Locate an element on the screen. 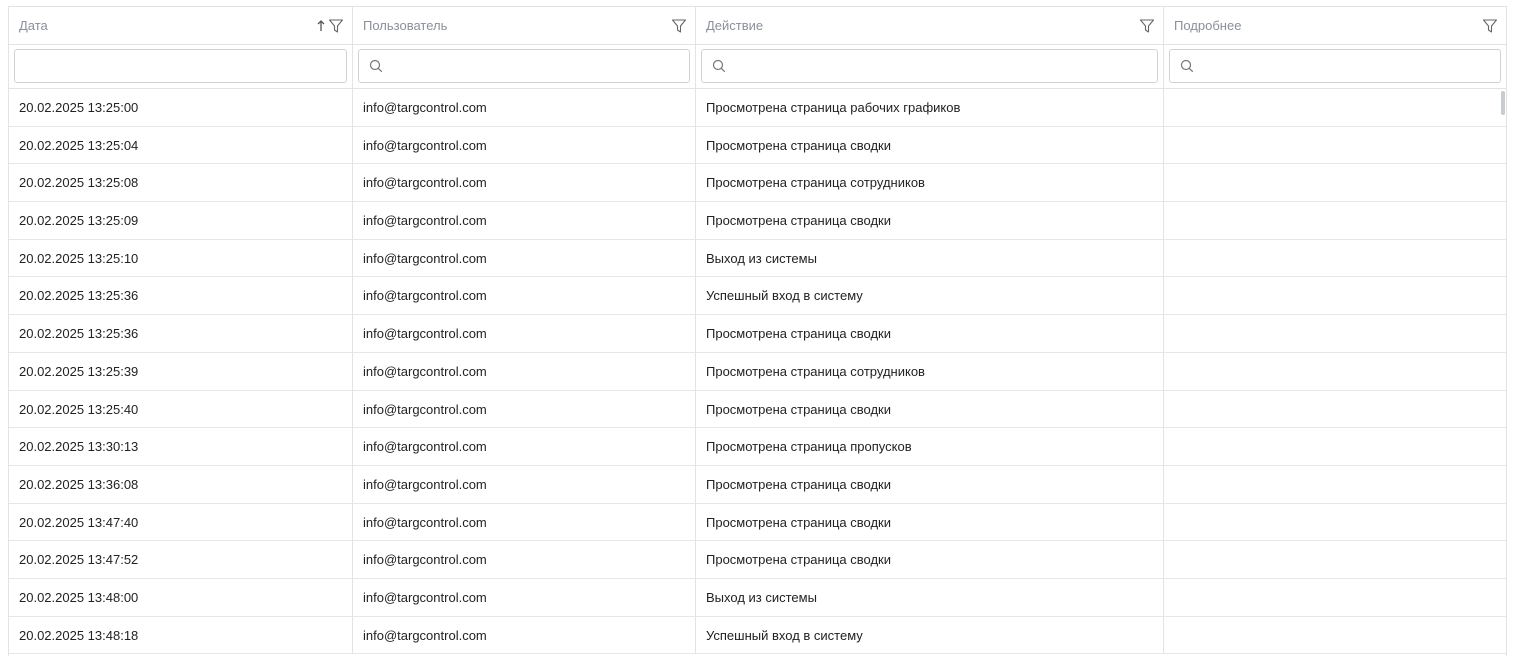 The image size is (1514, 656). column-header-date: Дата is located at coordinates (181, 25).